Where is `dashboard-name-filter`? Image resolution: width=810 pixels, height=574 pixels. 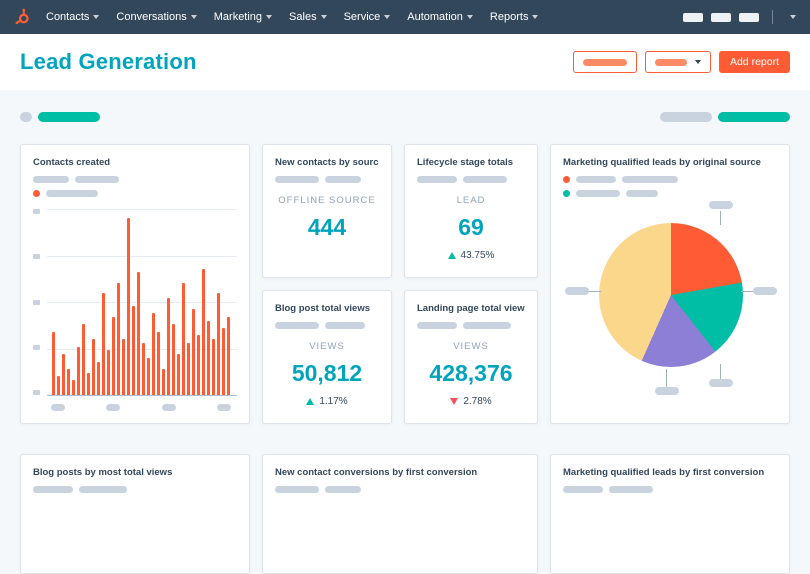 dashboard-name-filter is located at coordinates (60, 117).